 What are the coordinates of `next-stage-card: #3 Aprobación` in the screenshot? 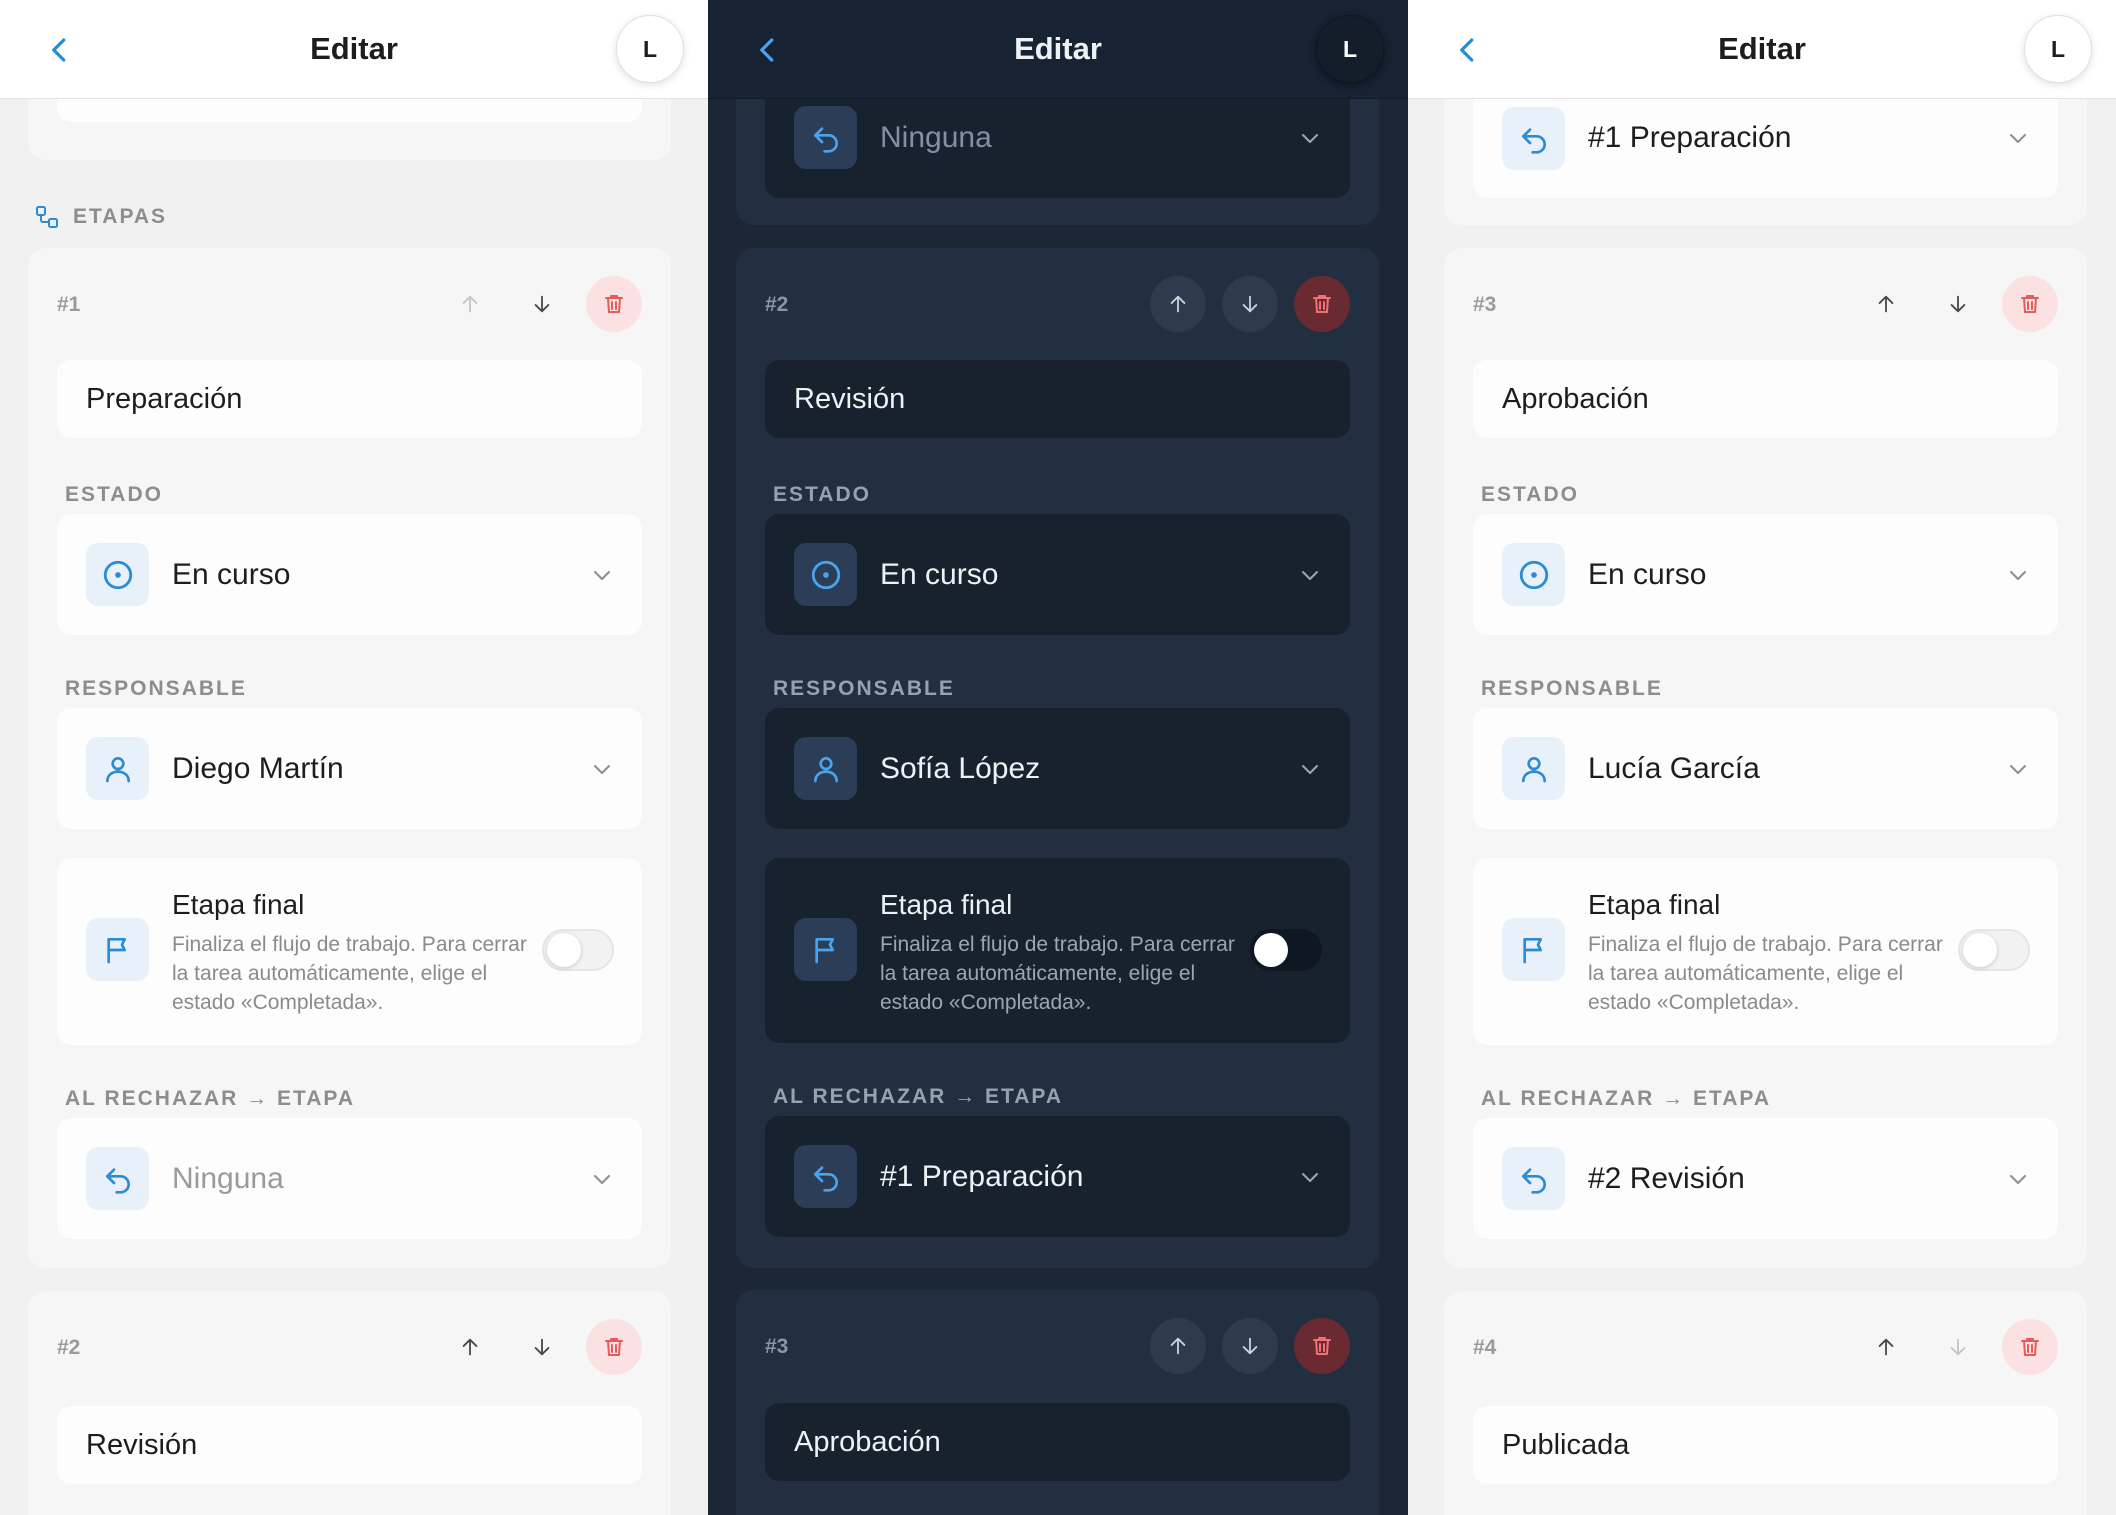 It's located at (1057, 1402).